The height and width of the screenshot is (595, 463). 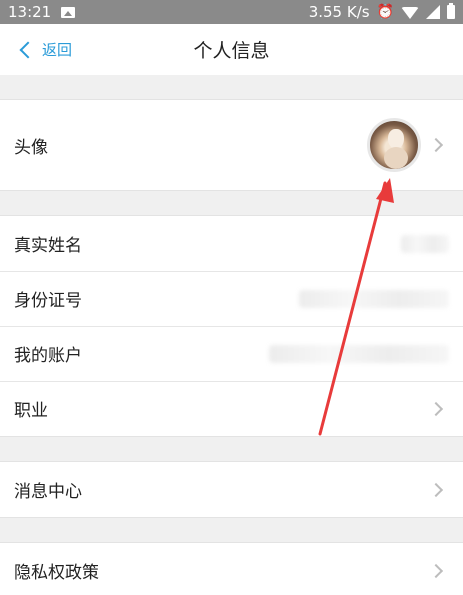 I want to click on account-label: 我的账户, so click(x=48, y=356).